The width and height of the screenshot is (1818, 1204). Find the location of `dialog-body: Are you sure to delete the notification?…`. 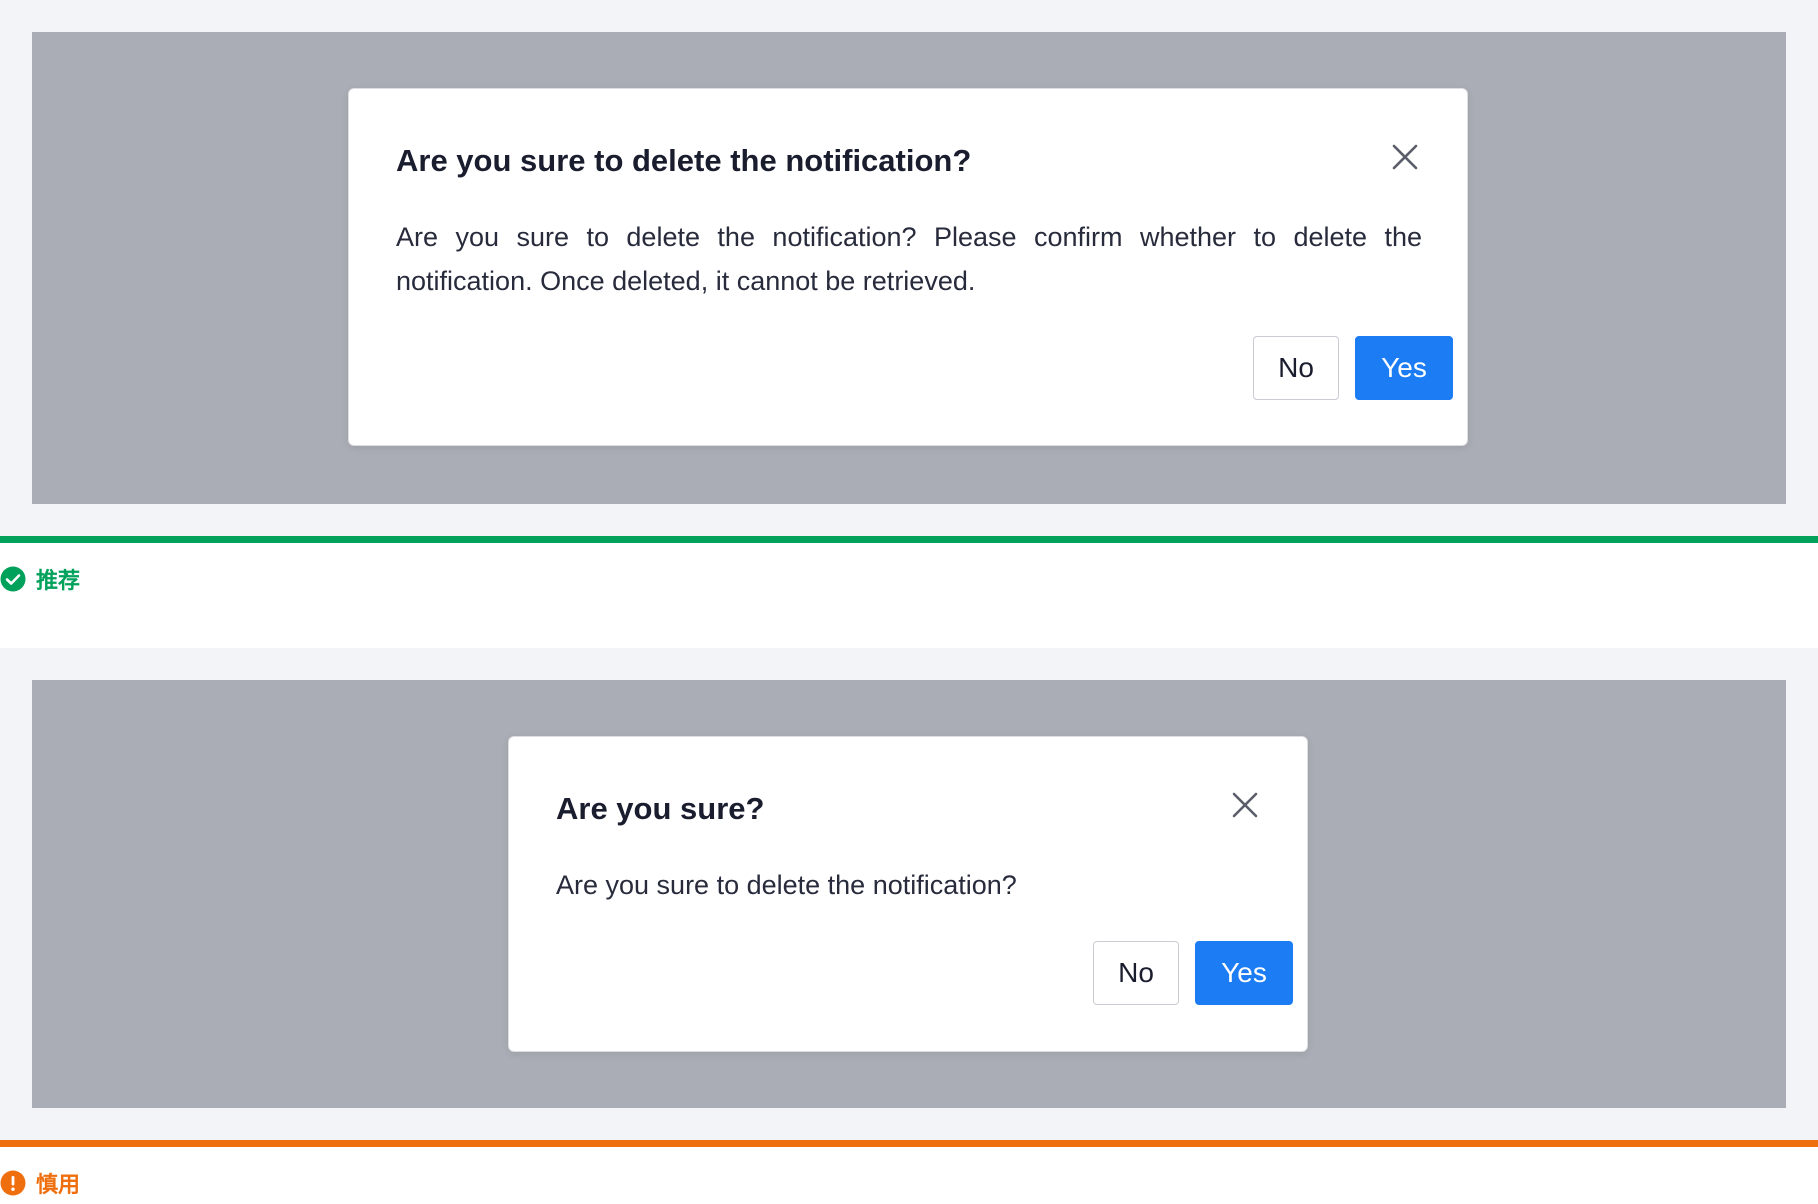

dialog-body: Are you sure to delete the notification?… is located at coordinates (909, 259).